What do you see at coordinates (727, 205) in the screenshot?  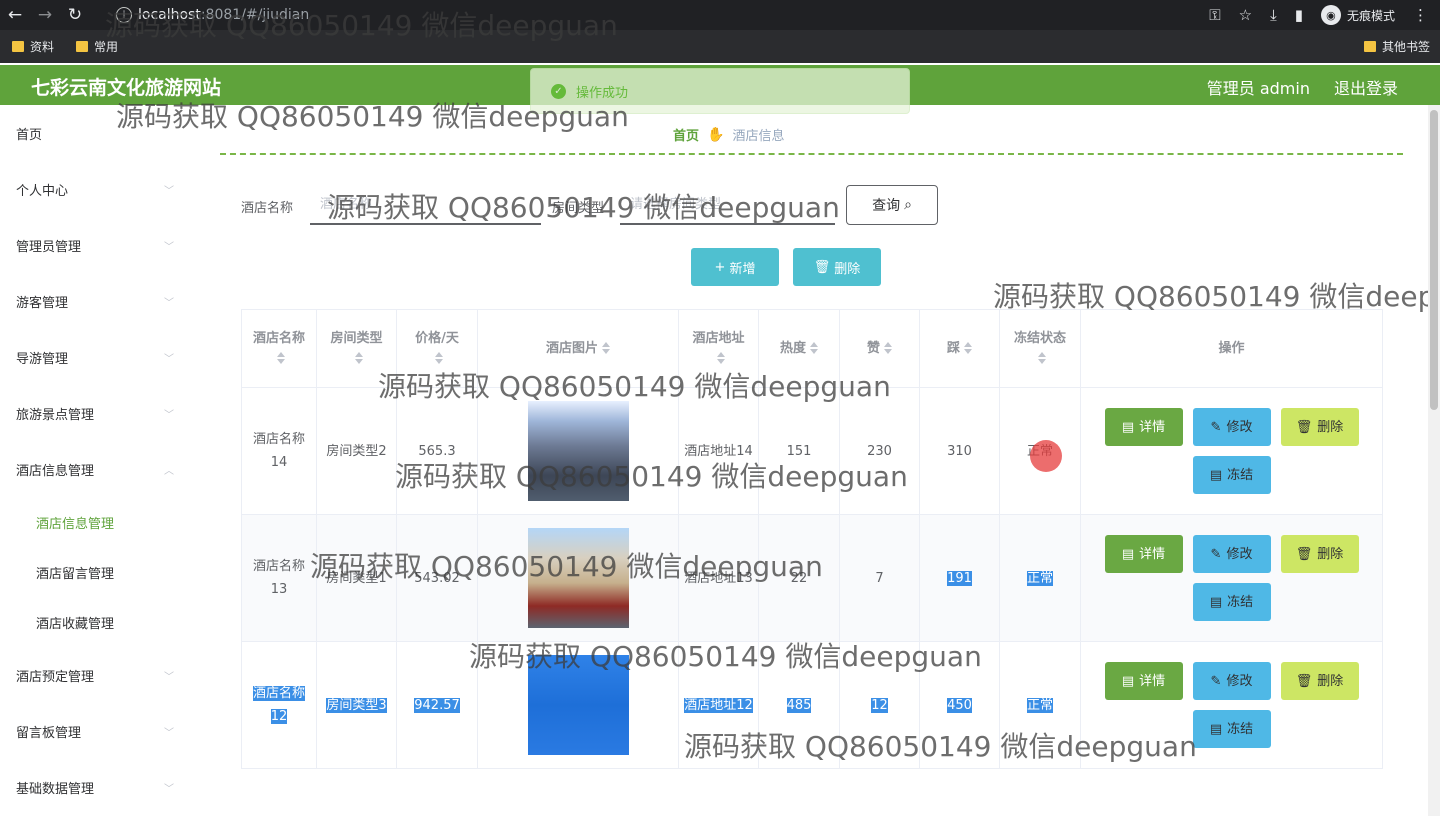 I see `room-type-select` at bounding box center [727, 205].